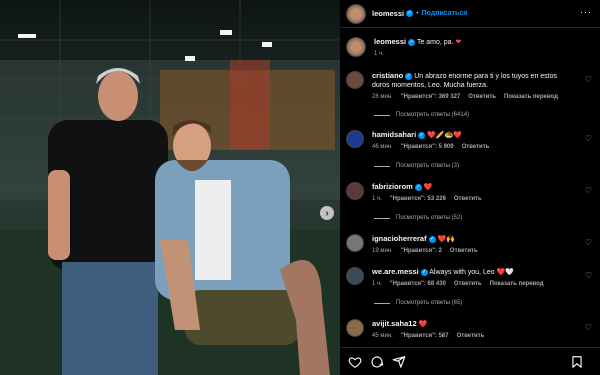  What do you see at coordinates (462, 272) in the screenshot?
I see `comment-text: Always with you, Leo` at bounding box center [462, 272].